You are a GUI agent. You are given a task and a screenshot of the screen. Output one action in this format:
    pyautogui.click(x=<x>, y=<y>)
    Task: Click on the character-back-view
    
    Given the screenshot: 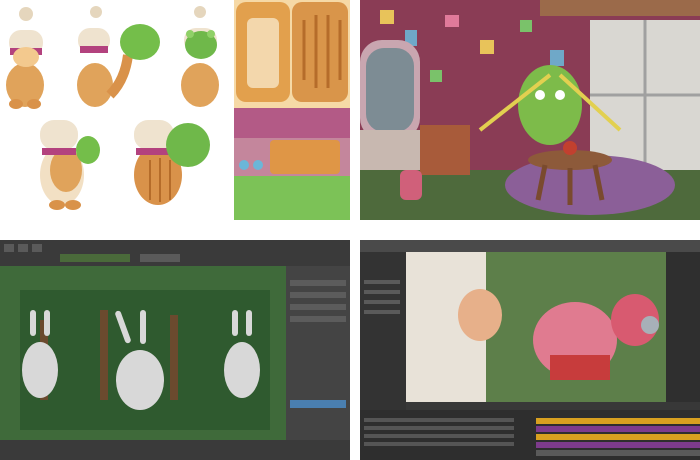 What is the action you would take?
    pyautogui.click(x=200, y=56)
    